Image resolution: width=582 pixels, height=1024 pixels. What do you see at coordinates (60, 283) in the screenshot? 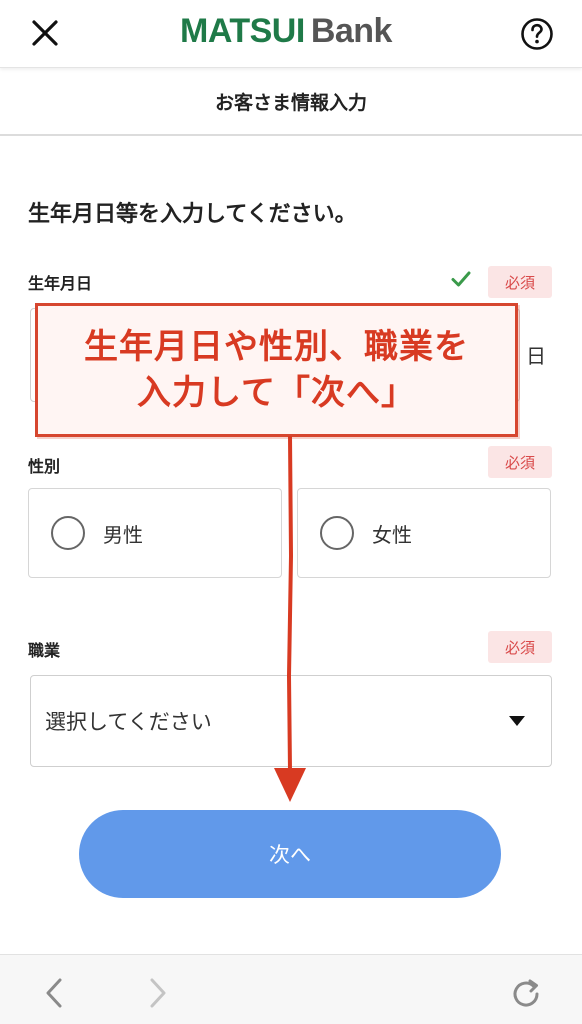
I see `birthdate-label: 生年月日` at bounding box center [60, 283].